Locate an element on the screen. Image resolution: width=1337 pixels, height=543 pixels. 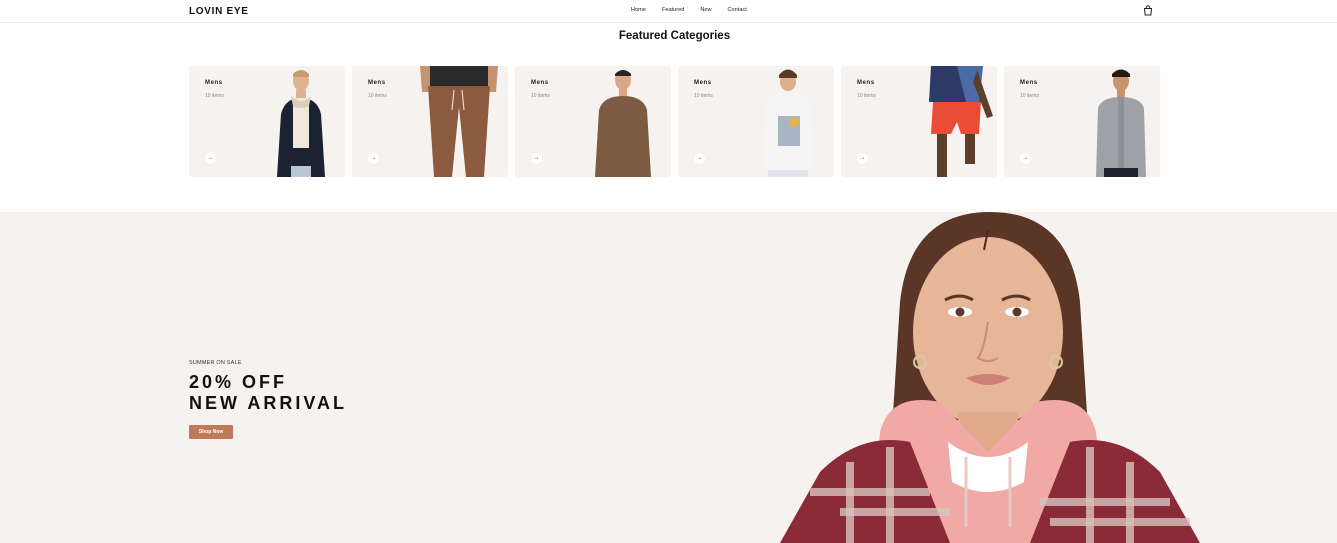
main-nav: Home Featured New Contact is located at coordinates (697, 10).